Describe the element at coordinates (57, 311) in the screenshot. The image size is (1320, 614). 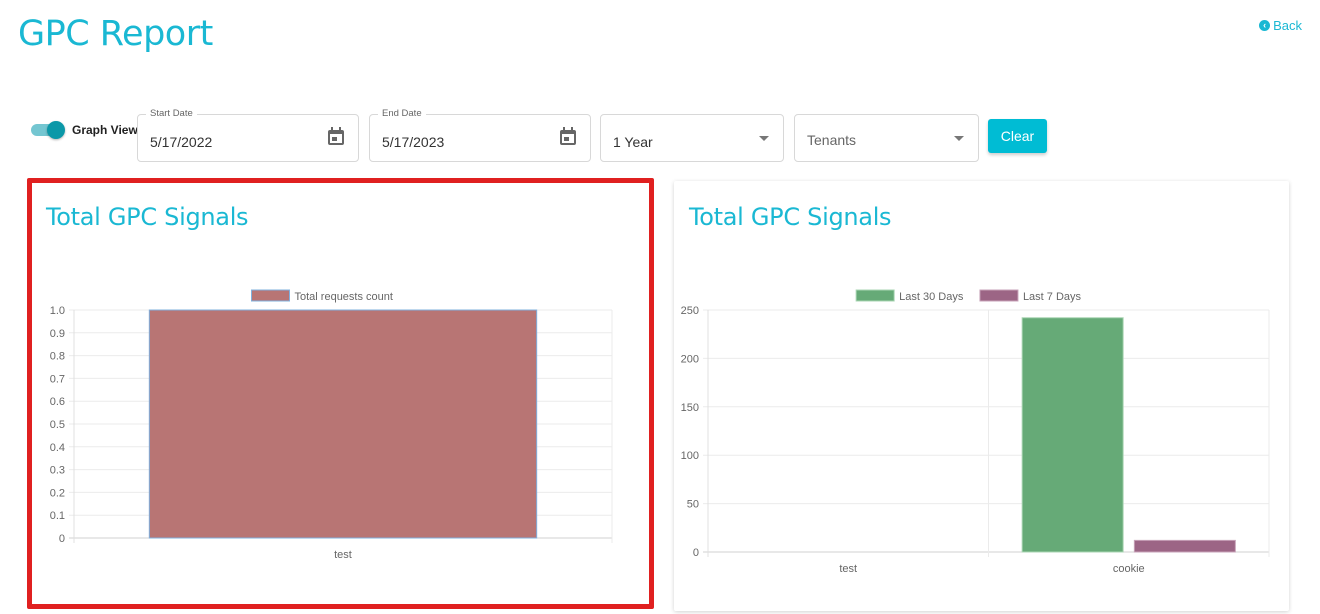
I see `y-tick-label: 1.0` at that location.